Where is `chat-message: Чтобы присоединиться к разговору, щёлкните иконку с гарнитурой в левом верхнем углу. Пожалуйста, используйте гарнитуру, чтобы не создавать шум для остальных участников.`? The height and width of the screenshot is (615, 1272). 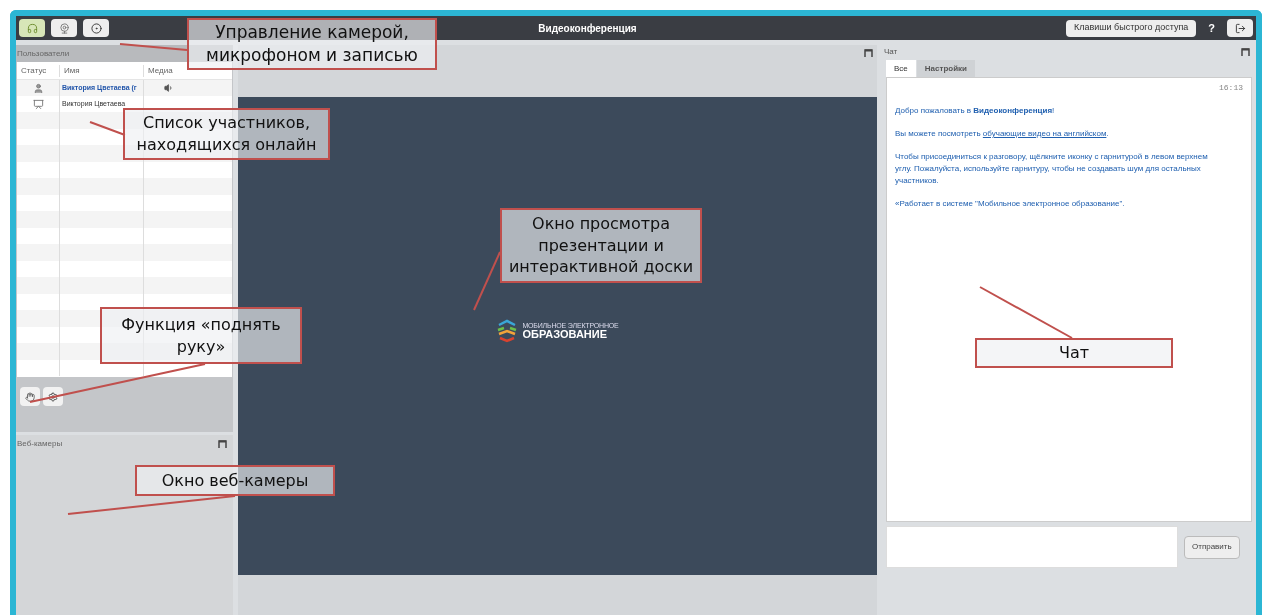 chat-message: Чтобы присоединиться к разговору, щёлкните иконку с гарнитурой в левом верхнем углу. Пожалуйста, используйте гарнитуру, чтобы не создавать шум для остальных участников. is located at coordinates (1052, 169).